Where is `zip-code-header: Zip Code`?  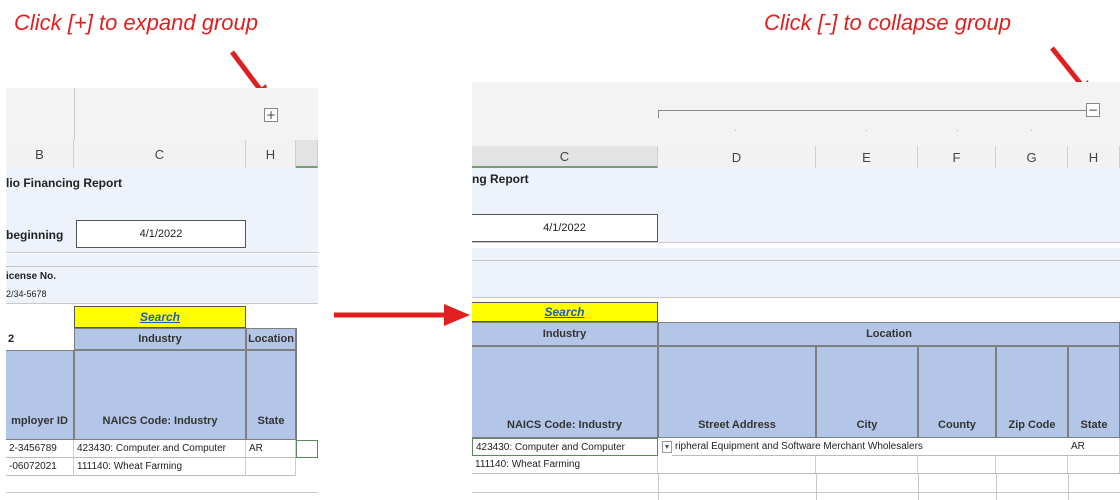
zip-code-header: Zip Code is located at coordinates (1032, 392).